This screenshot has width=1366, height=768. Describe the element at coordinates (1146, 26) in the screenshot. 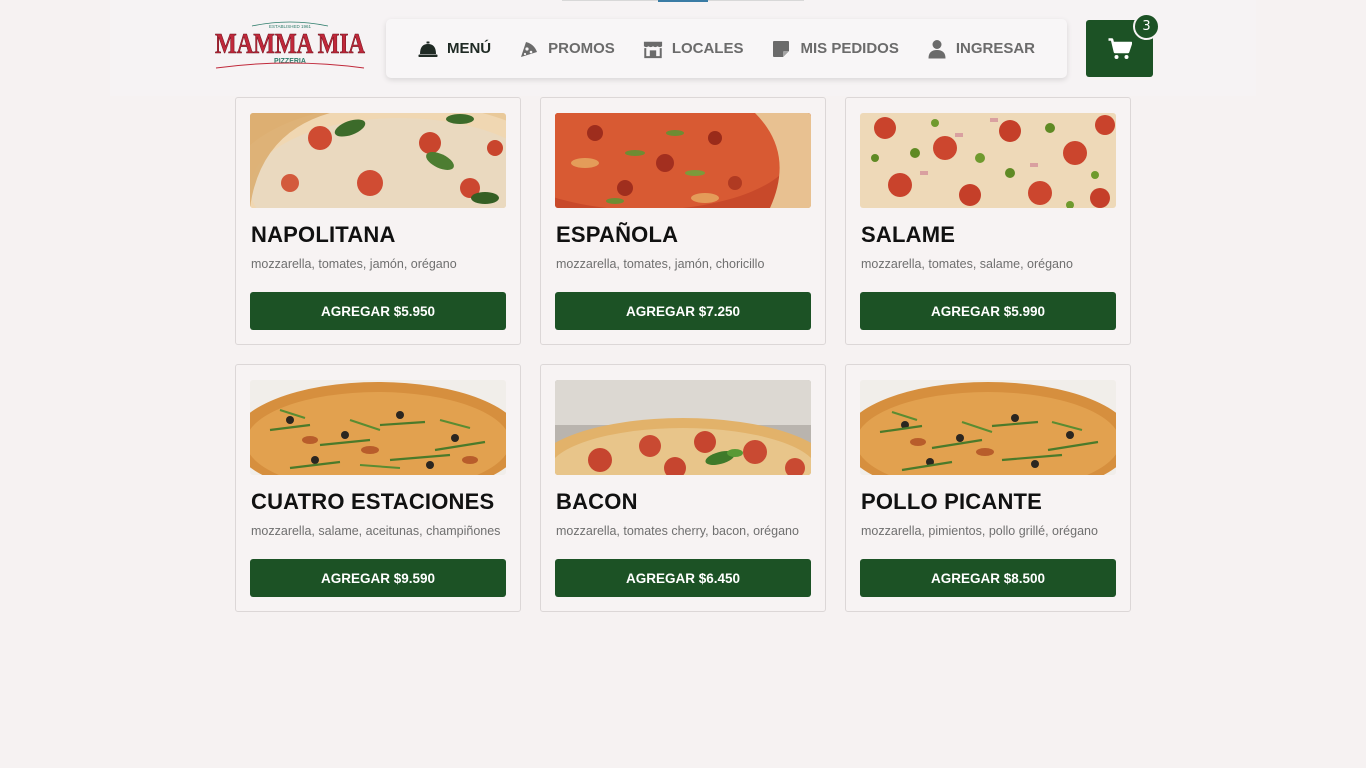

I see `cart-count-badge: 3` at that location.